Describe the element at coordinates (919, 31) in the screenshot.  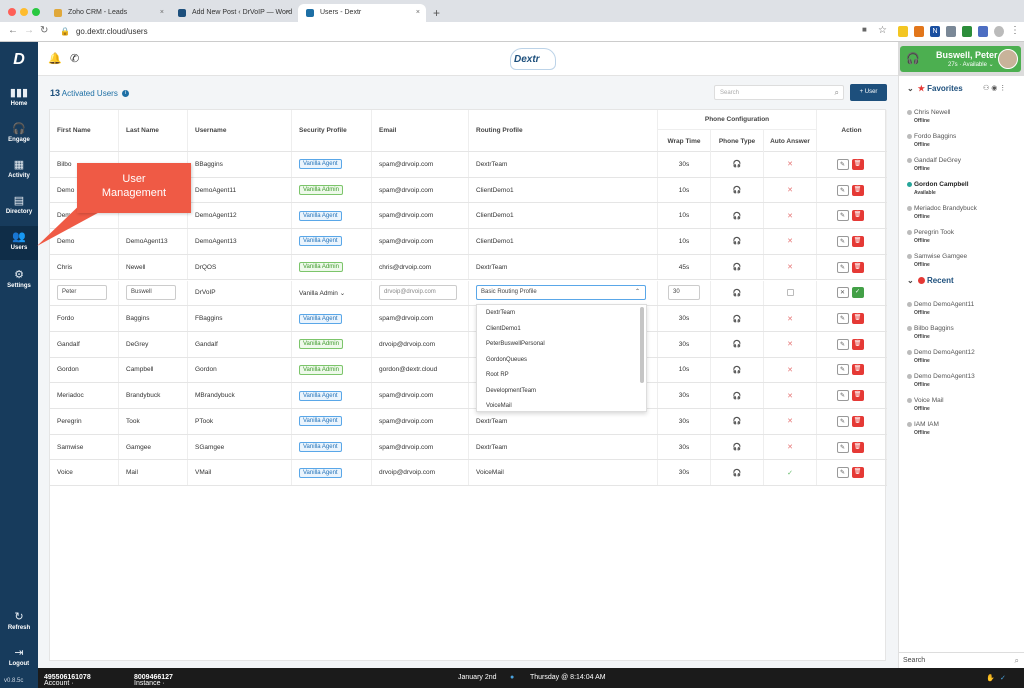
I see `metamask-extension-icon` at that location.